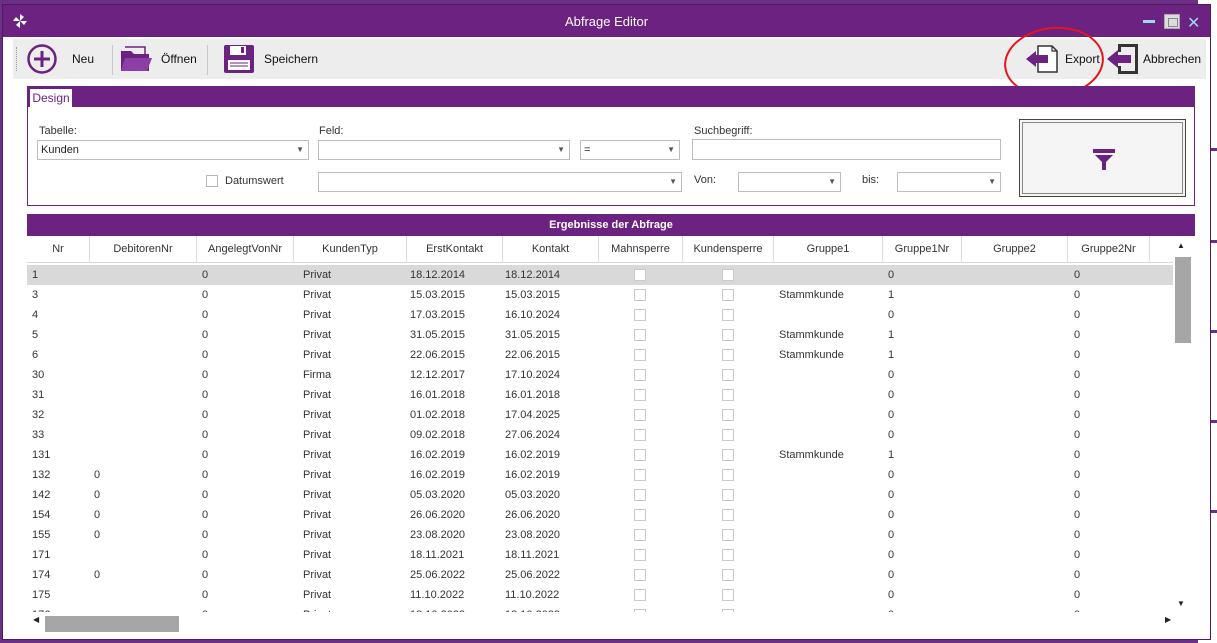 This screenshot has height=643, width=1217. I want to click on datumswert-checkbox, so click(212, 181).